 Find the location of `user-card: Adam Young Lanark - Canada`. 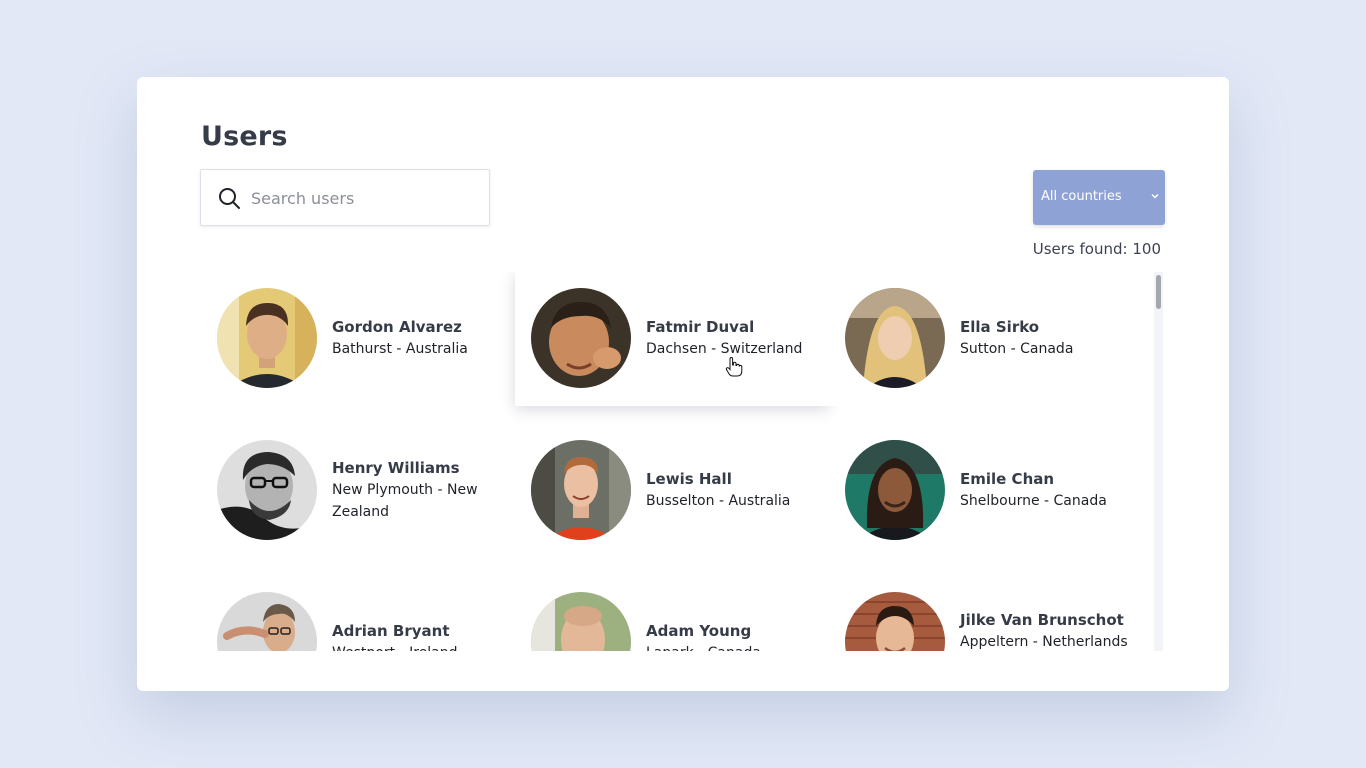

user-card: Adam Young Lanark - Canada is located at coordinates (672, 613).